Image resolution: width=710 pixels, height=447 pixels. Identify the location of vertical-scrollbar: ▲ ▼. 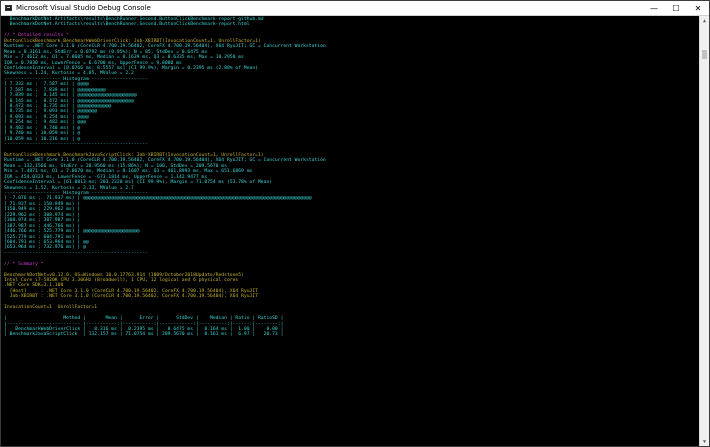
(704, 231).